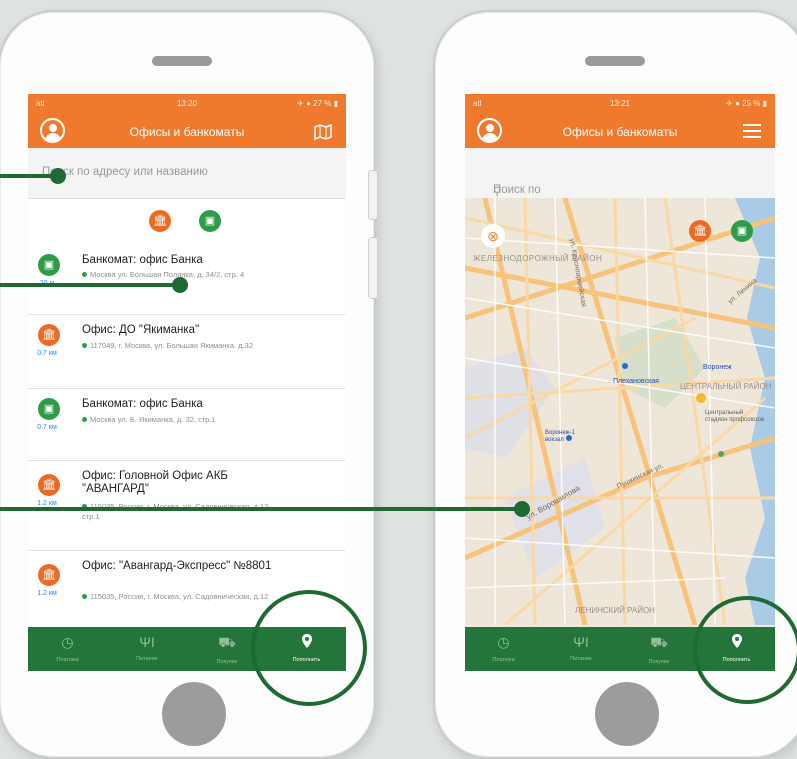 The image size is (797, 759). What do you see at coordinates (745, 650) in the screenshot?
I see `highlight-ring-right` at bounding box center [745, 650].